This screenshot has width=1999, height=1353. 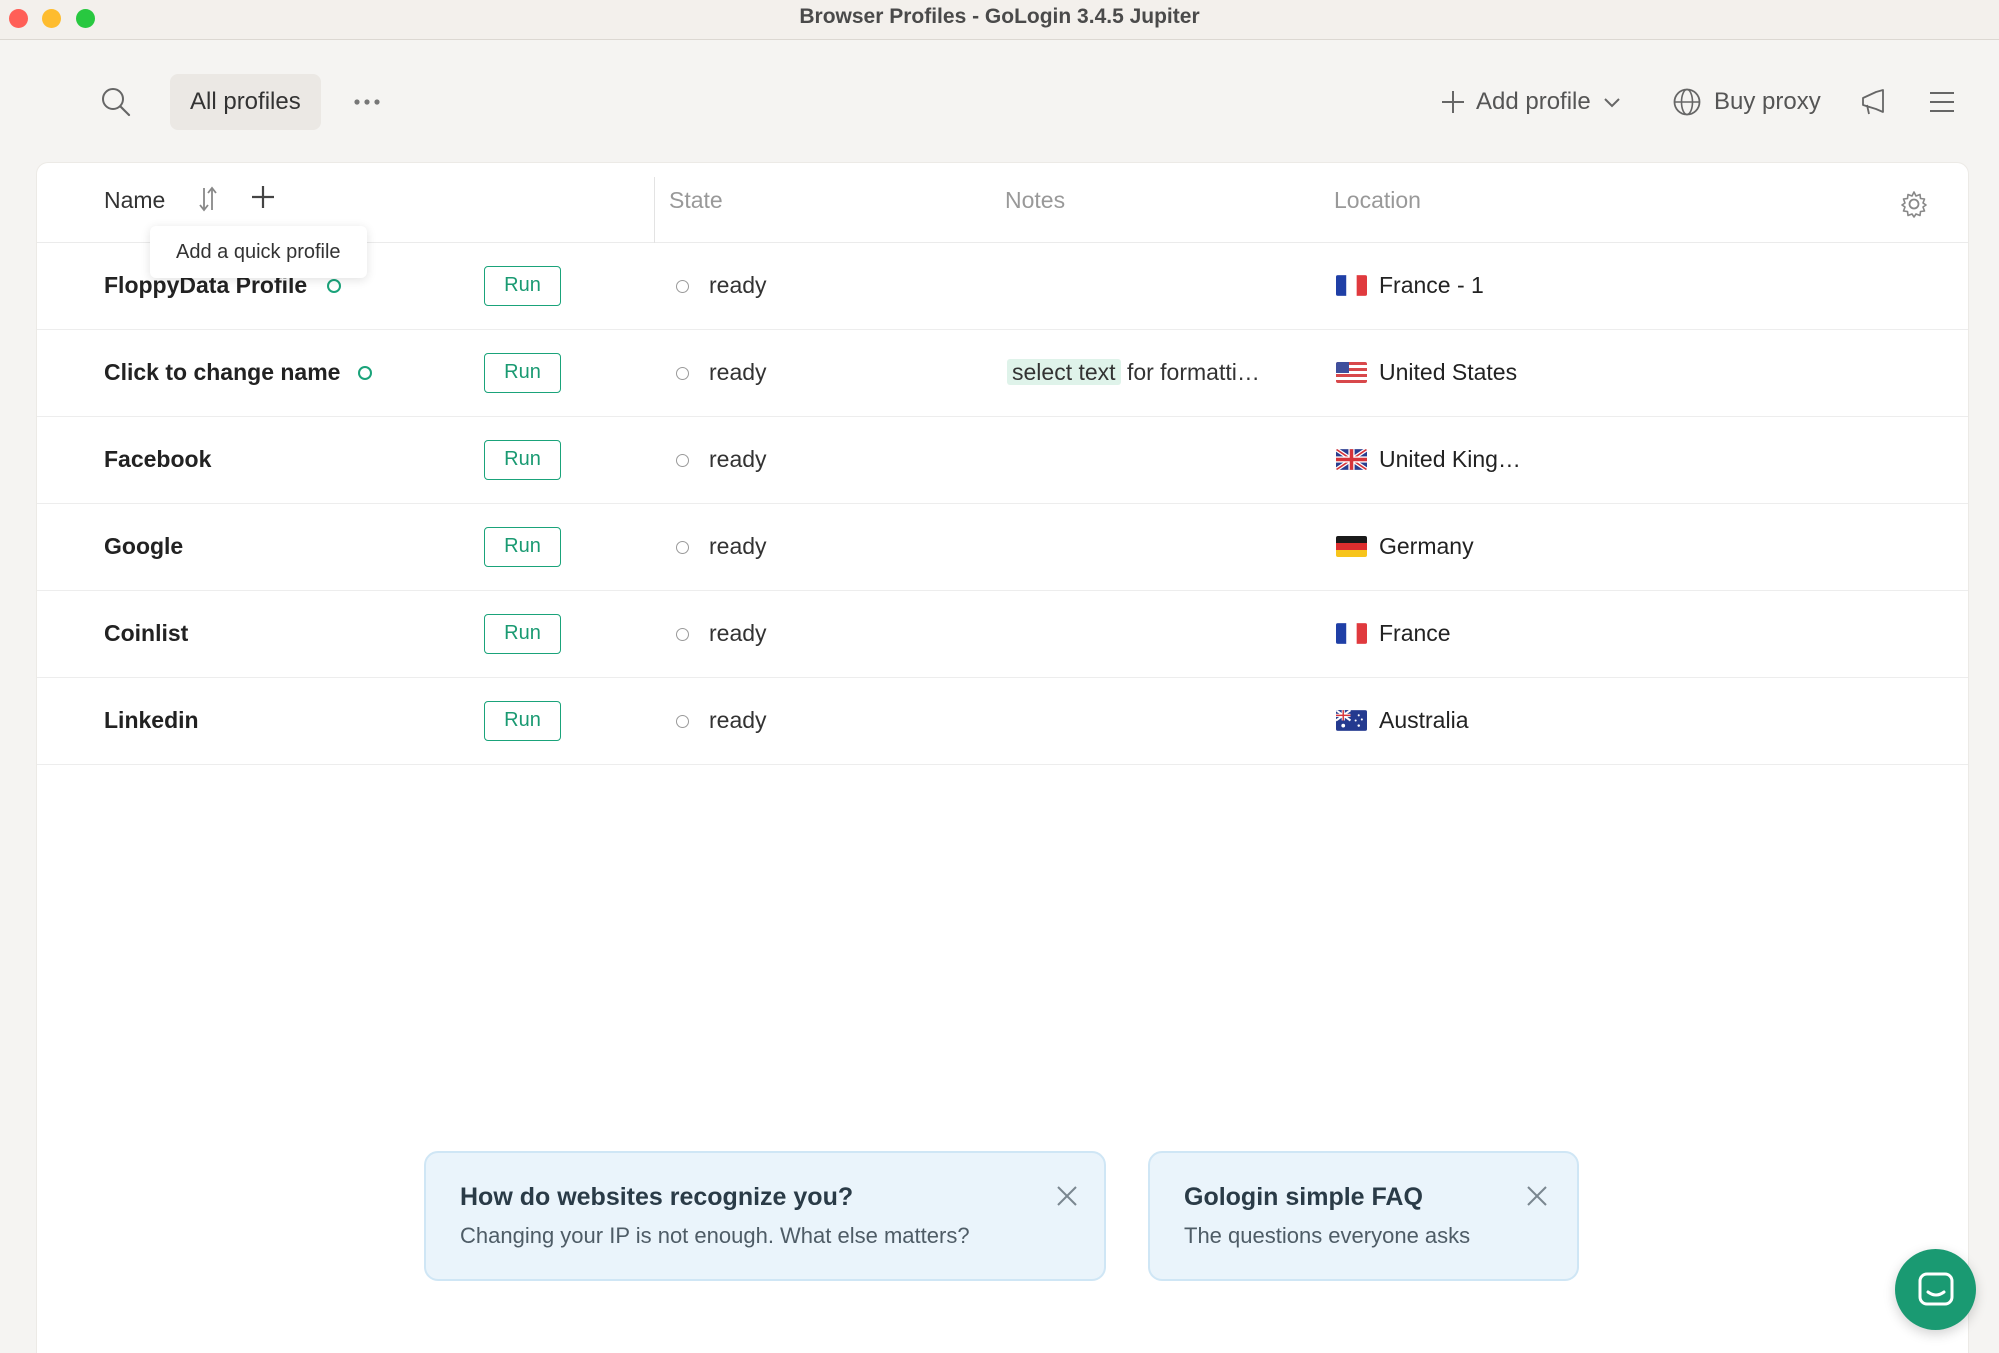 What do you see at coordinates (1351, 459) in the screenshot?
I see `flag-united-kingdom-icon` at bounding box center [1351, 459].